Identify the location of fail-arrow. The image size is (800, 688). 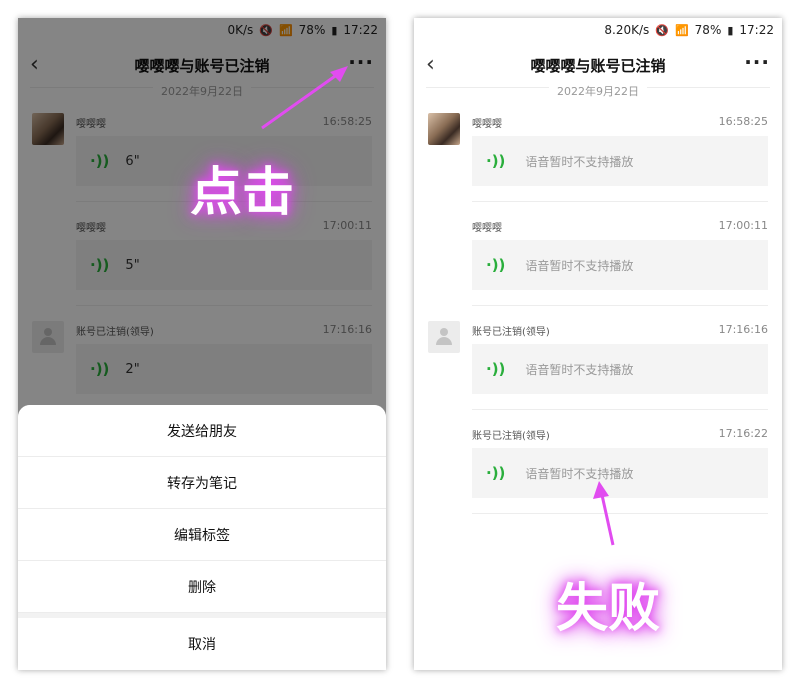
(604, 513).